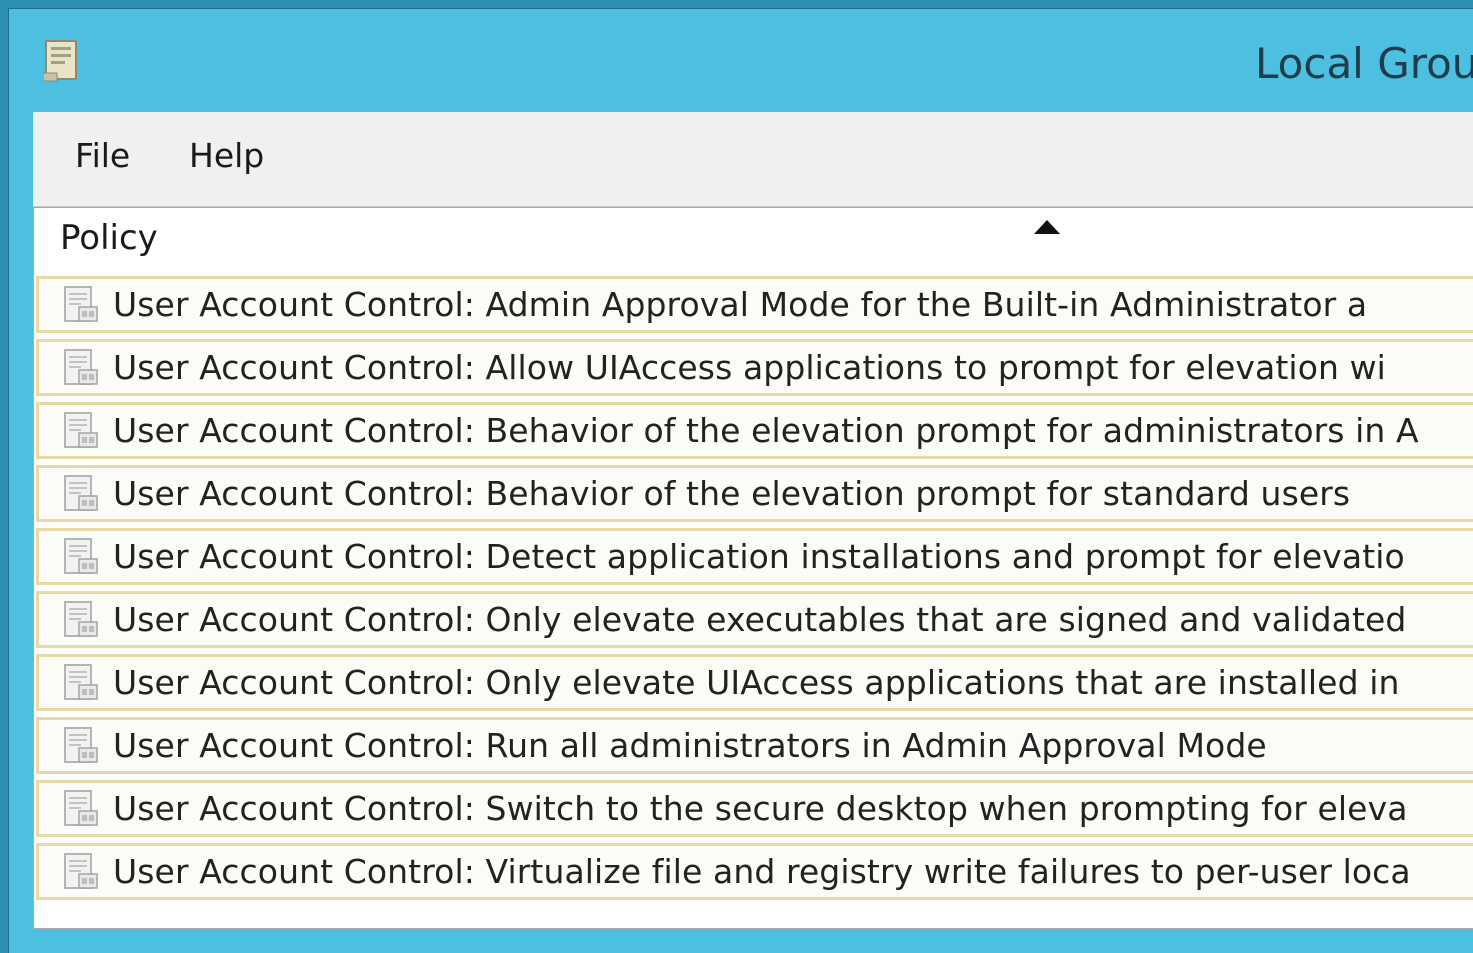 The height and width of the screenshot is (953, 1473). What do you see at coordinates (1047, 227) in the screenshot?
I see `sort-ascending-icon` at bounding box center [1047, 227].